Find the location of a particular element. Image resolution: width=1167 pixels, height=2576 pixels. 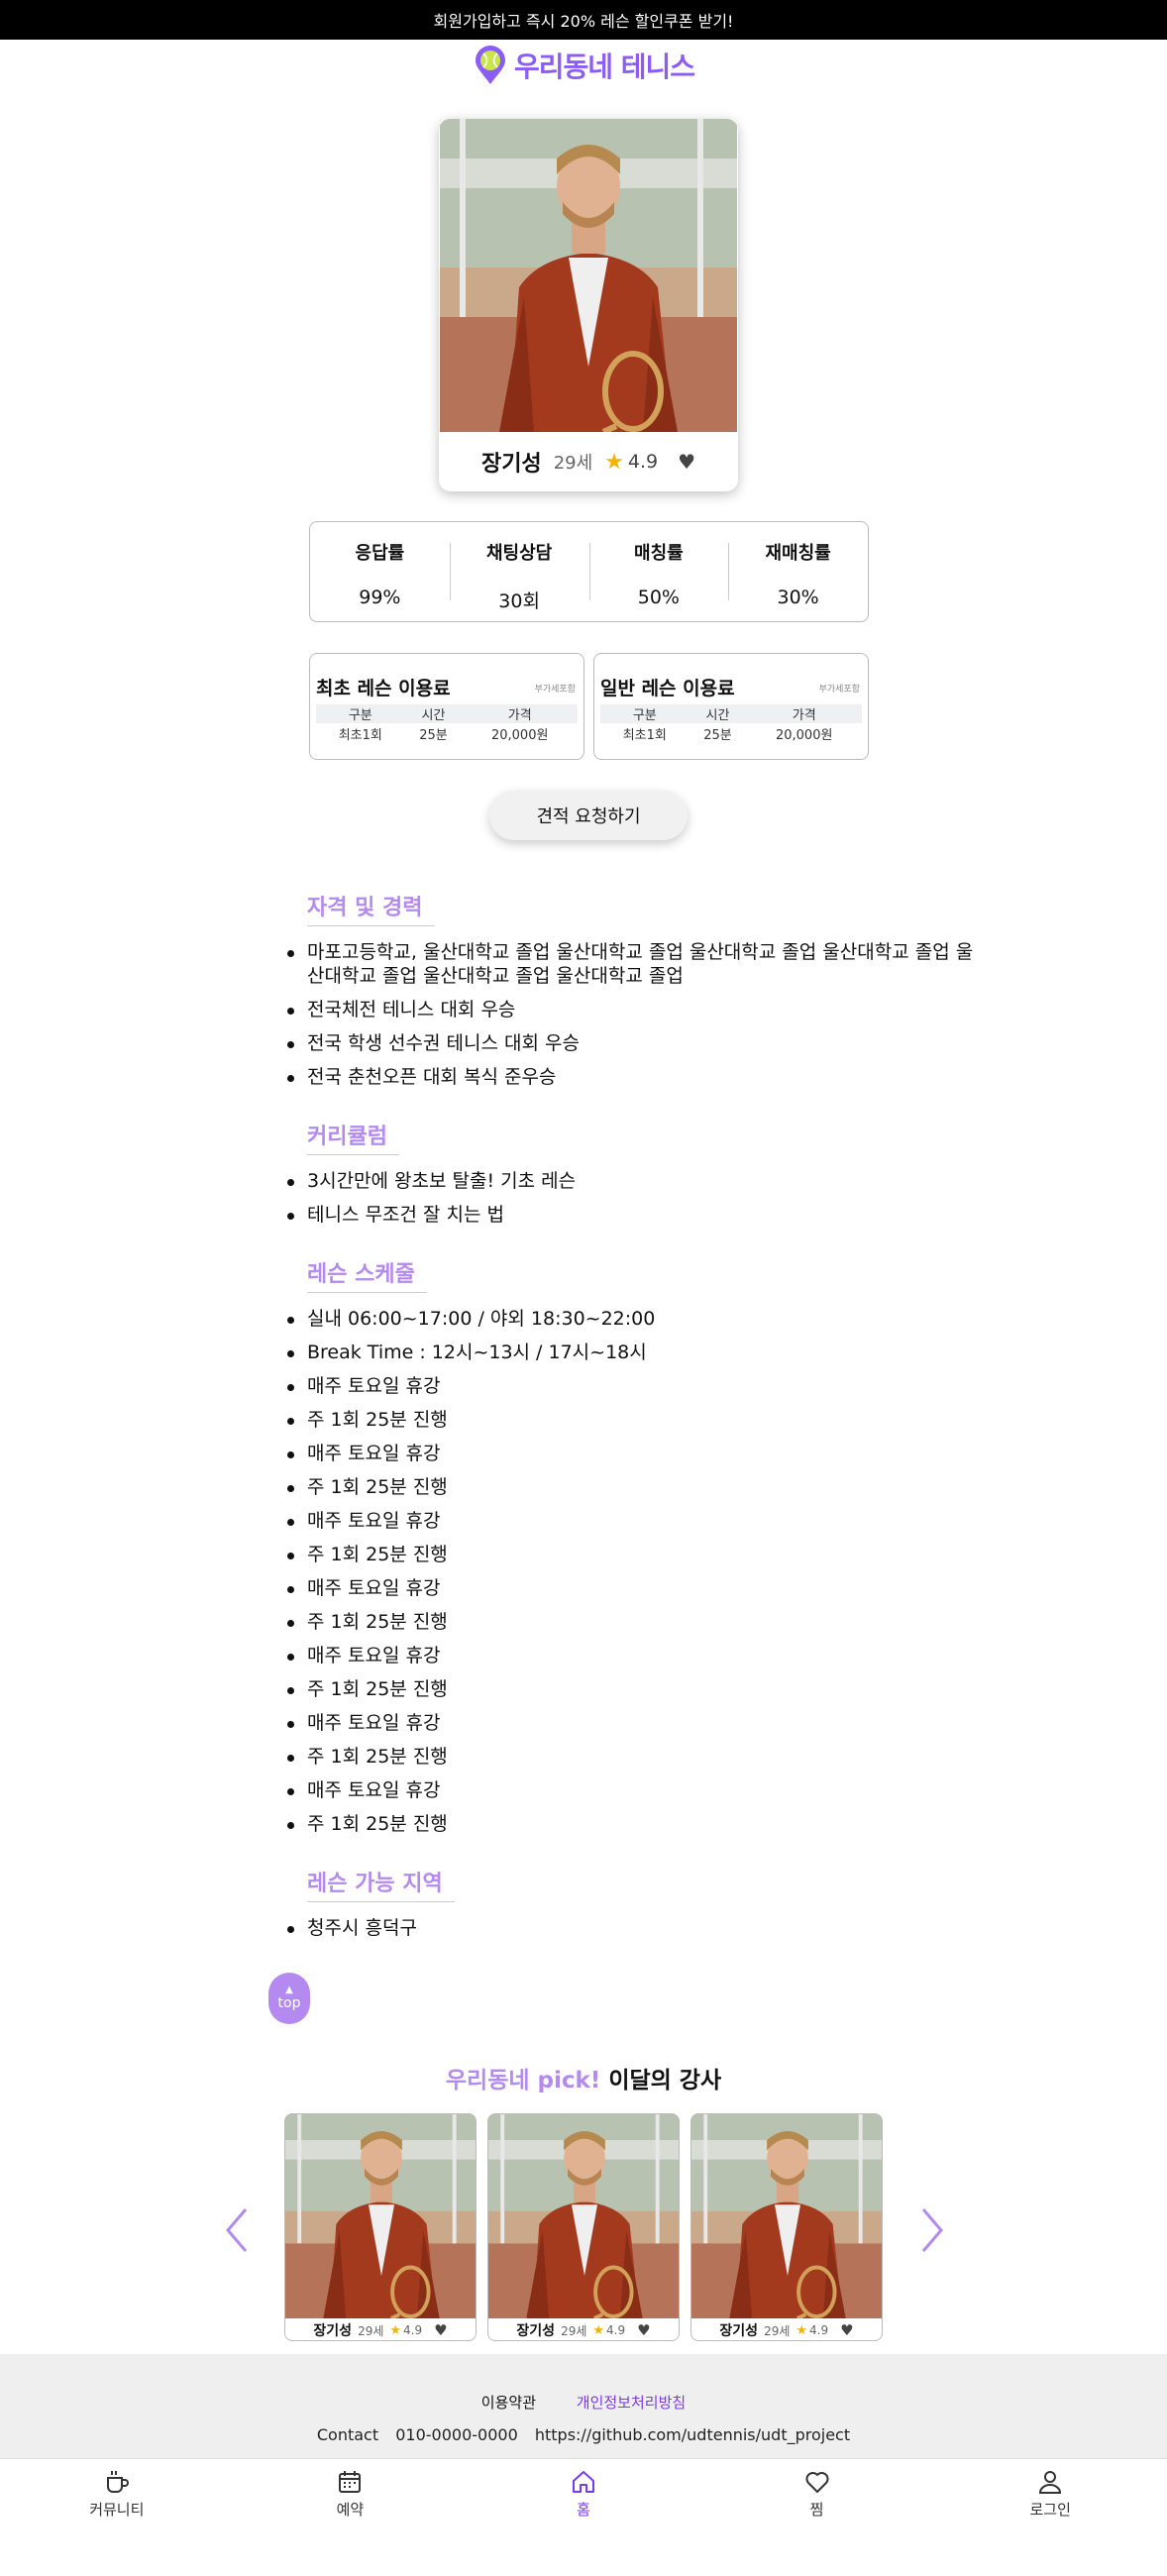

coffee-cup-icon is located at coordinates (117, 2482).